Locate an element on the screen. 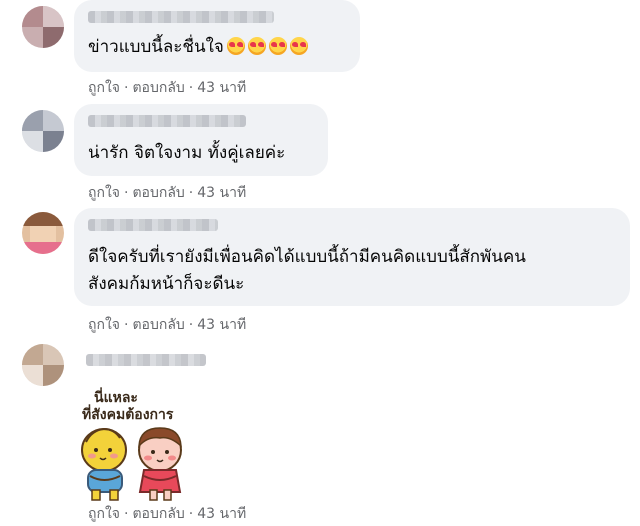  hugging-characters-icon is located at coordinates (131, 464).